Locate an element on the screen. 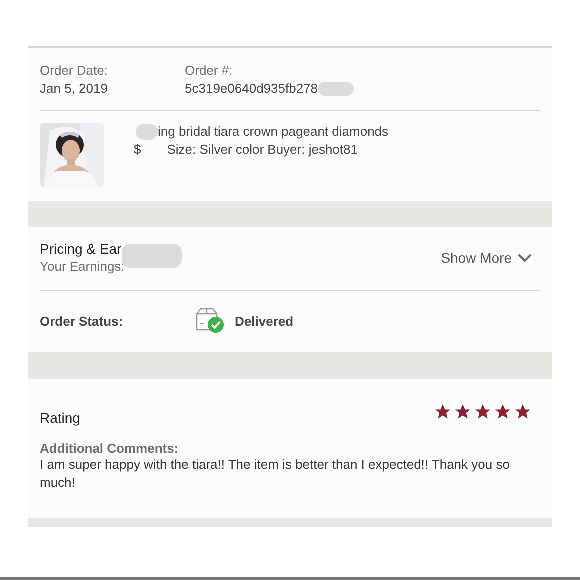 The image size is (580, 580). delivered-box-icon is located at coordinates (210, 321).